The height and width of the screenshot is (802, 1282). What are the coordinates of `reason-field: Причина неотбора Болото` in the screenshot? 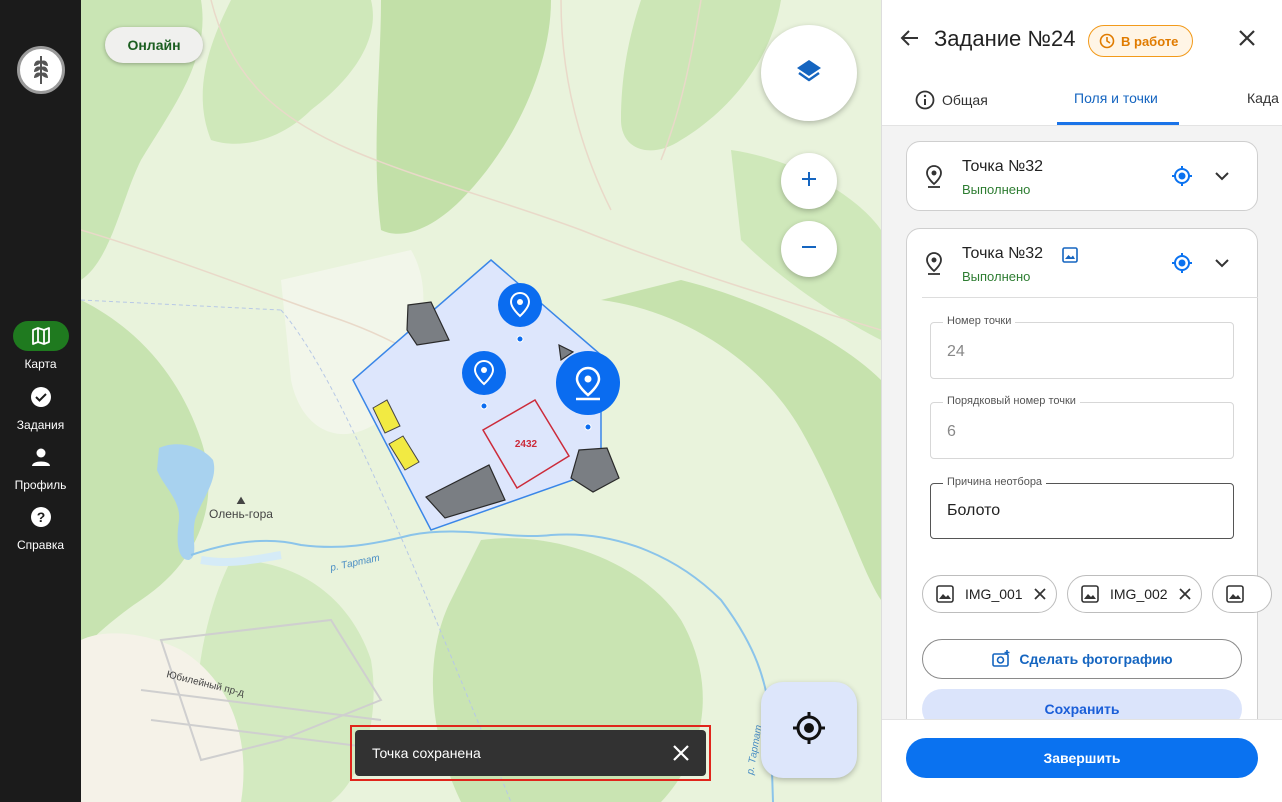 It's located at (1082, 507).